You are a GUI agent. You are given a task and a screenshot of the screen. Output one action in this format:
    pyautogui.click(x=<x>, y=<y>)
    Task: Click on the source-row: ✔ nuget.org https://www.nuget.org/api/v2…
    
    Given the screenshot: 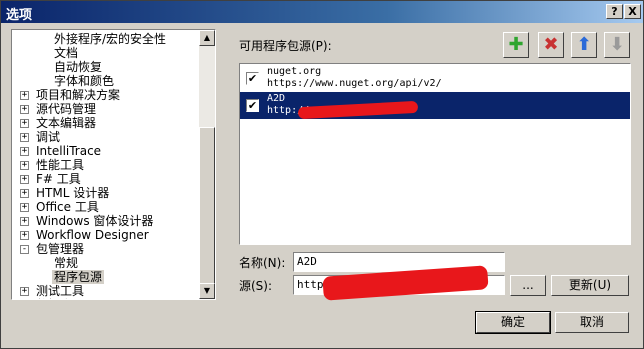 What is the action you would take?
    pyautogui.click(x=435, y=78)
    